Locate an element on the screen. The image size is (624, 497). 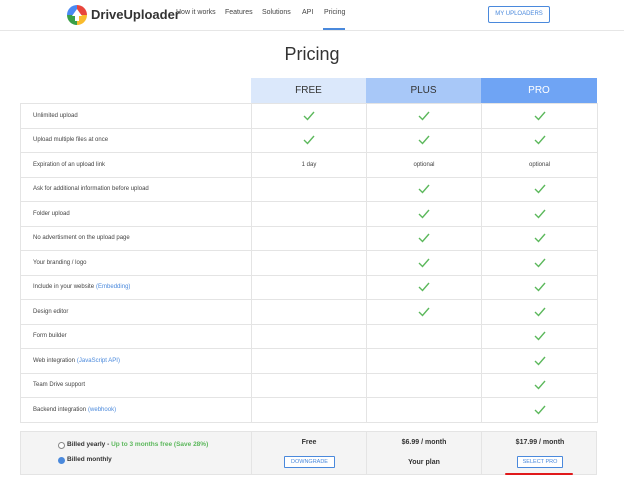
pro-value: optional is located at coordinates (539, 164).